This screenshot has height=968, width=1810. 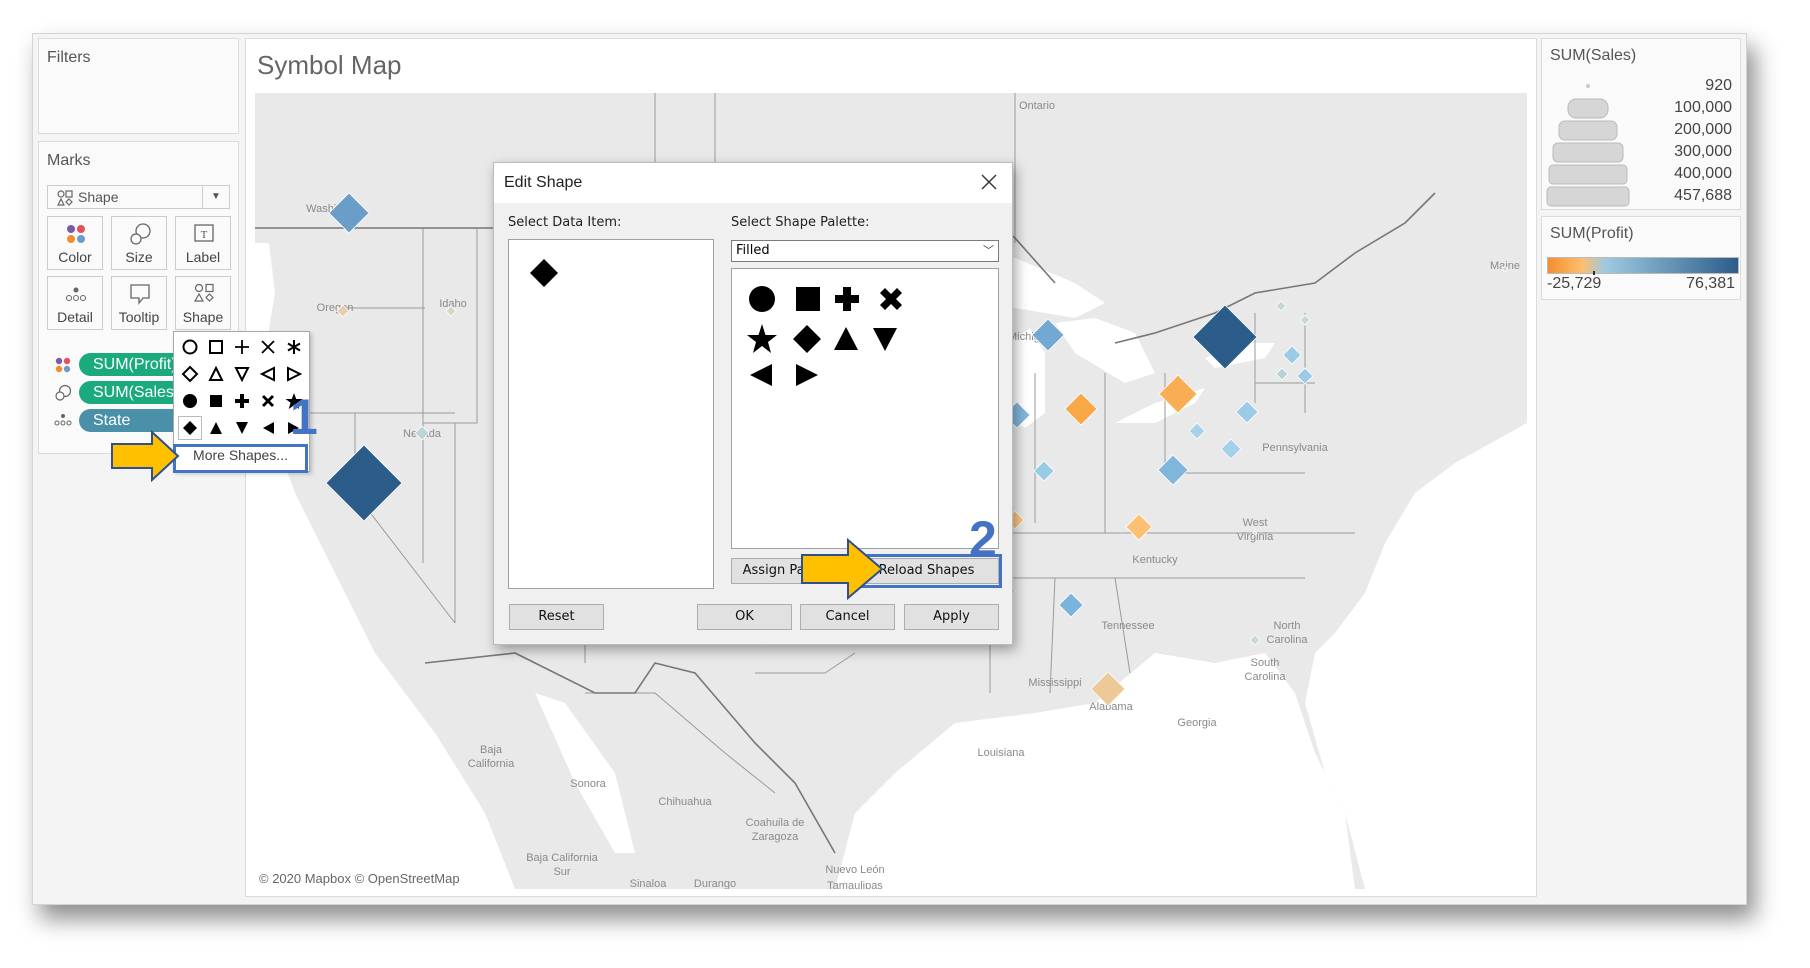 What do you see at coordinates (761, 375) in the screenshot?
I see `triangle-left-icon` at bounding box center [761, 375].